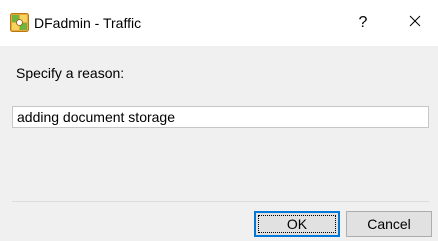  I want to click on help-icon: ?, so click(363, 22).